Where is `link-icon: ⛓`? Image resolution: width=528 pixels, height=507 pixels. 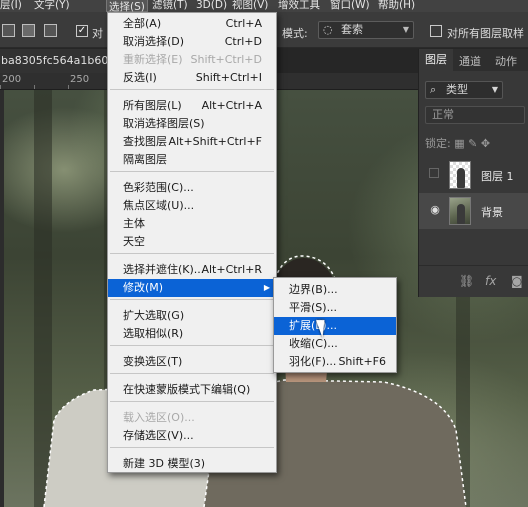 link-icon: ⛓ is located at coordinates (466, 281).